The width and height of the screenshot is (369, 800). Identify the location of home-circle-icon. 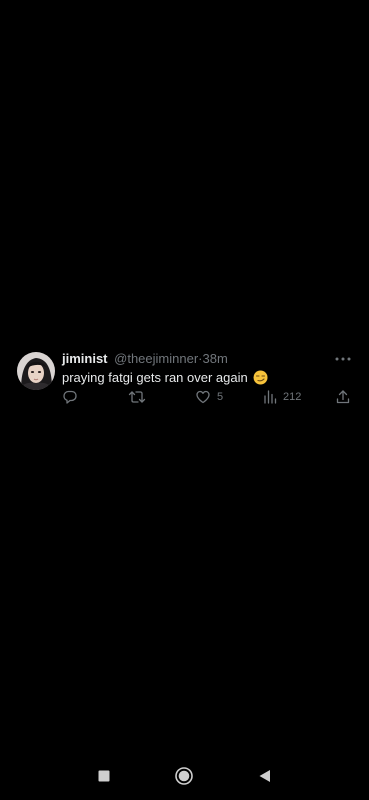
(184, 776).